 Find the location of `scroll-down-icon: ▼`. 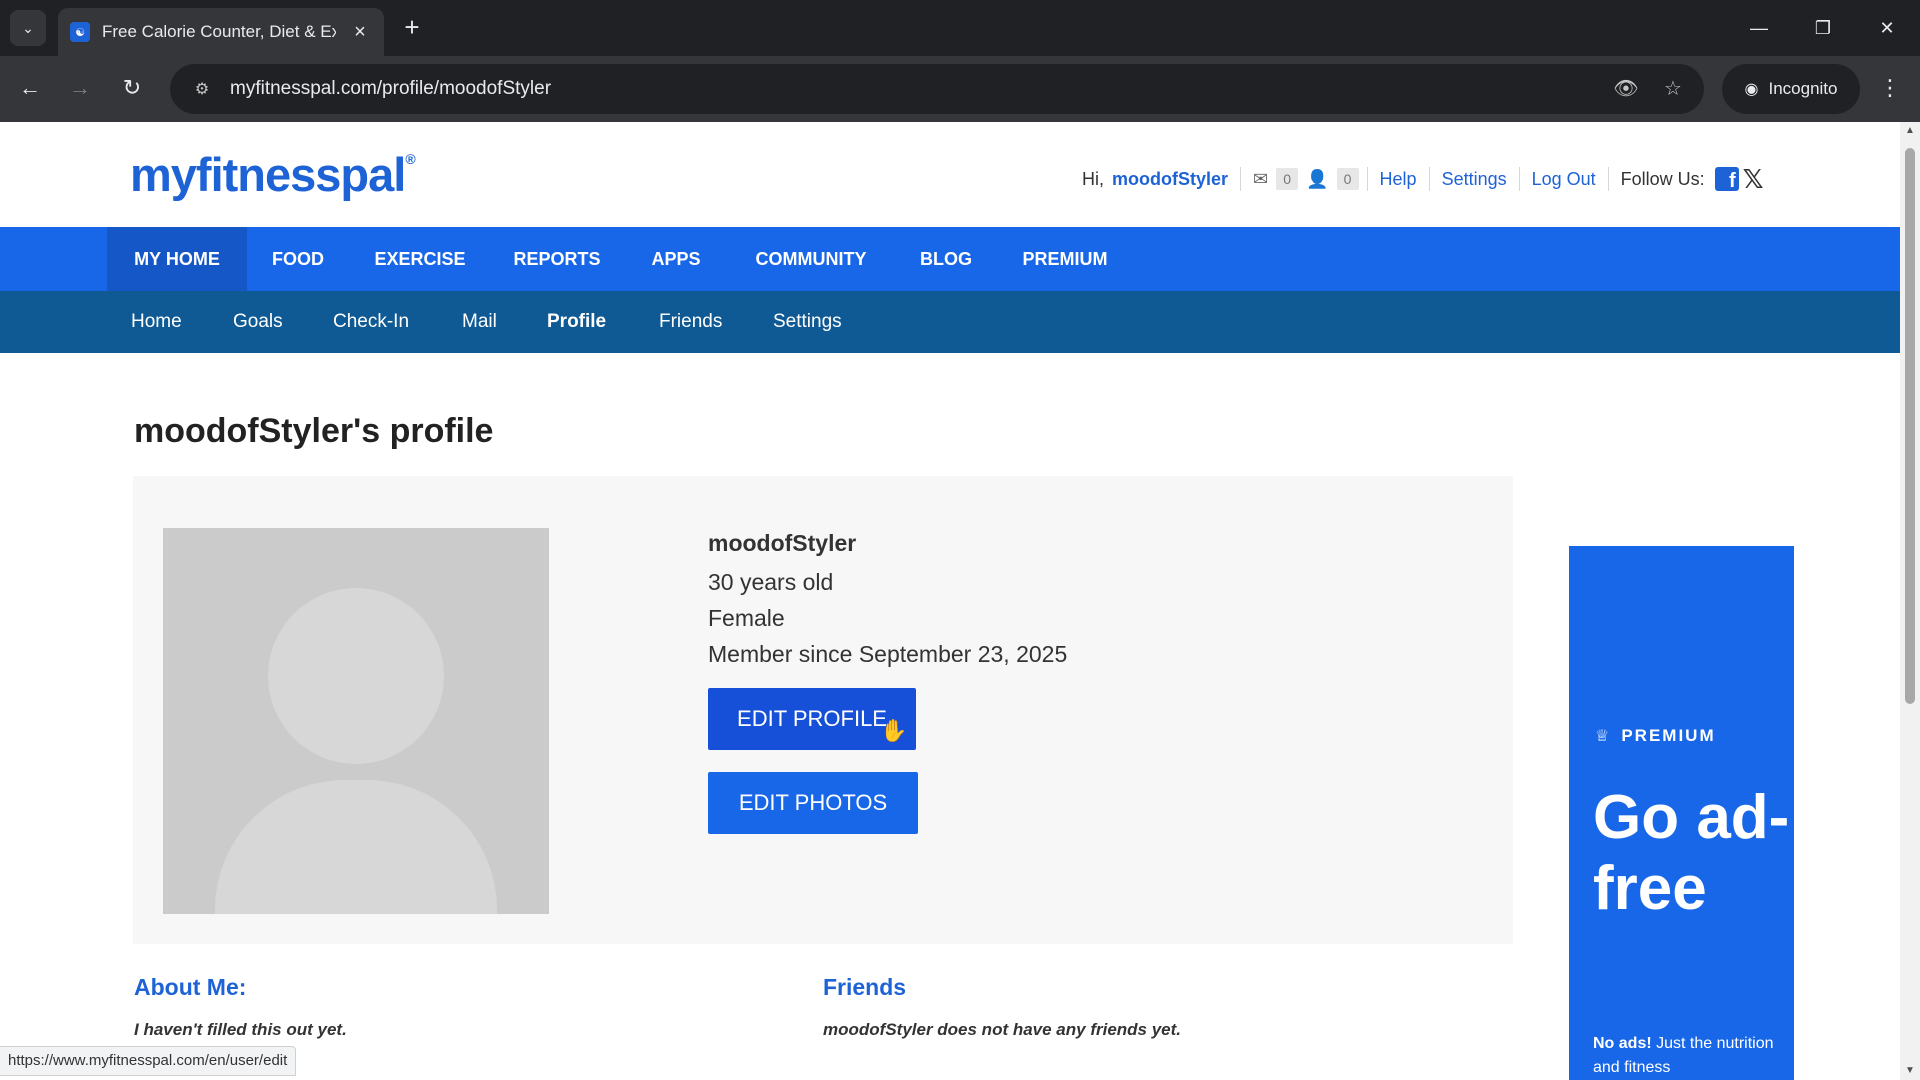

scroll-down-icon: ▼ is located at coordinates (1910, 1071).